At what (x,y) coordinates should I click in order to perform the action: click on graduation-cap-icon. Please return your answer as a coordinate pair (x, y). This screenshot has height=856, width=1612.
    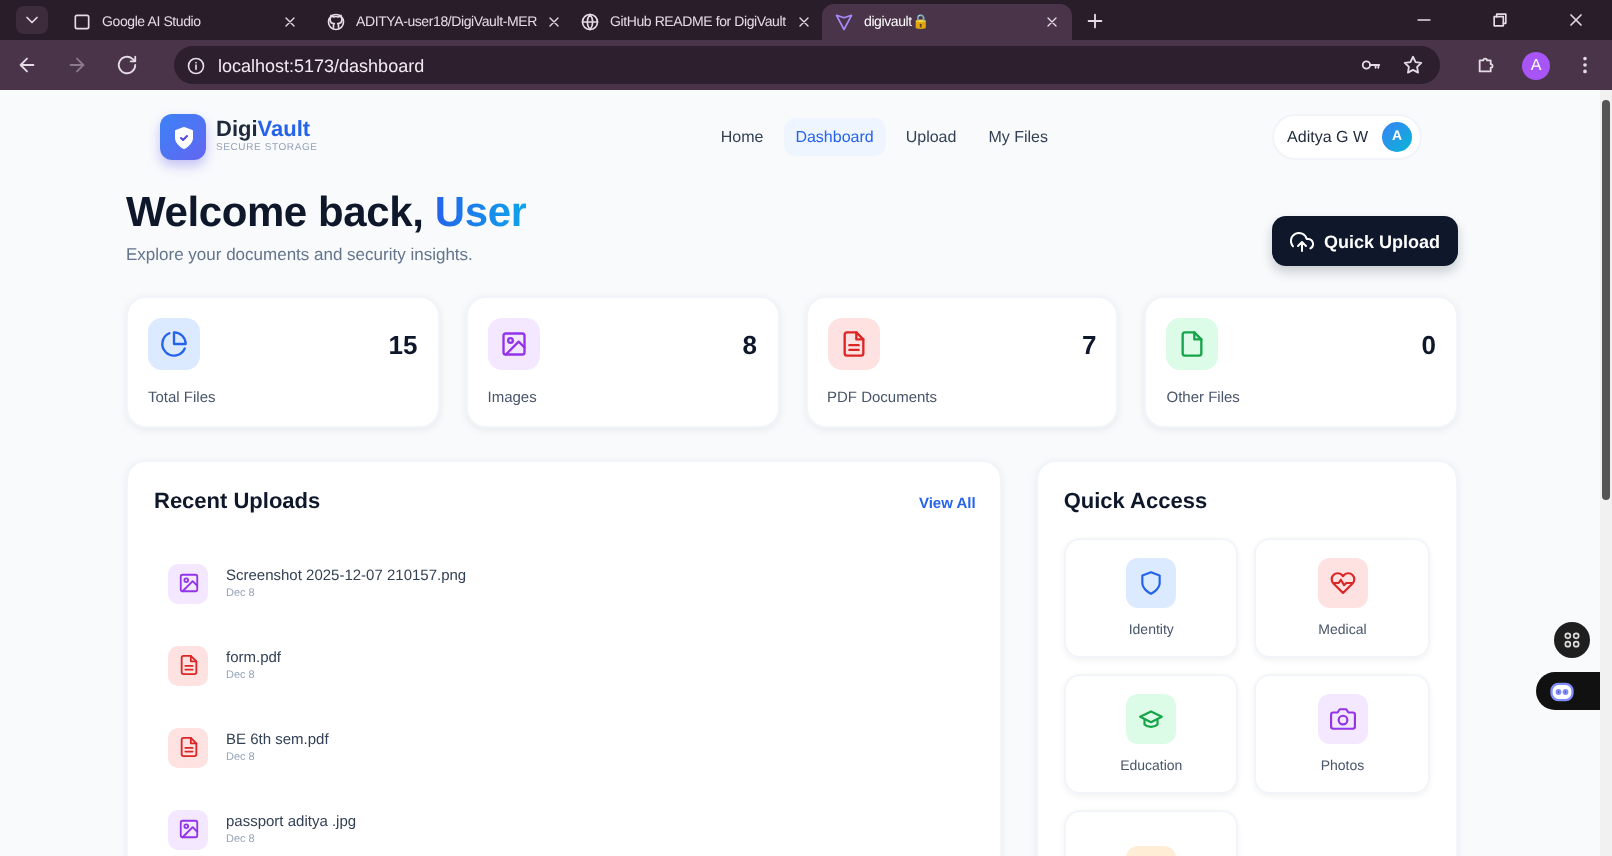
    Looking at the image, I should click on (1151, 719).